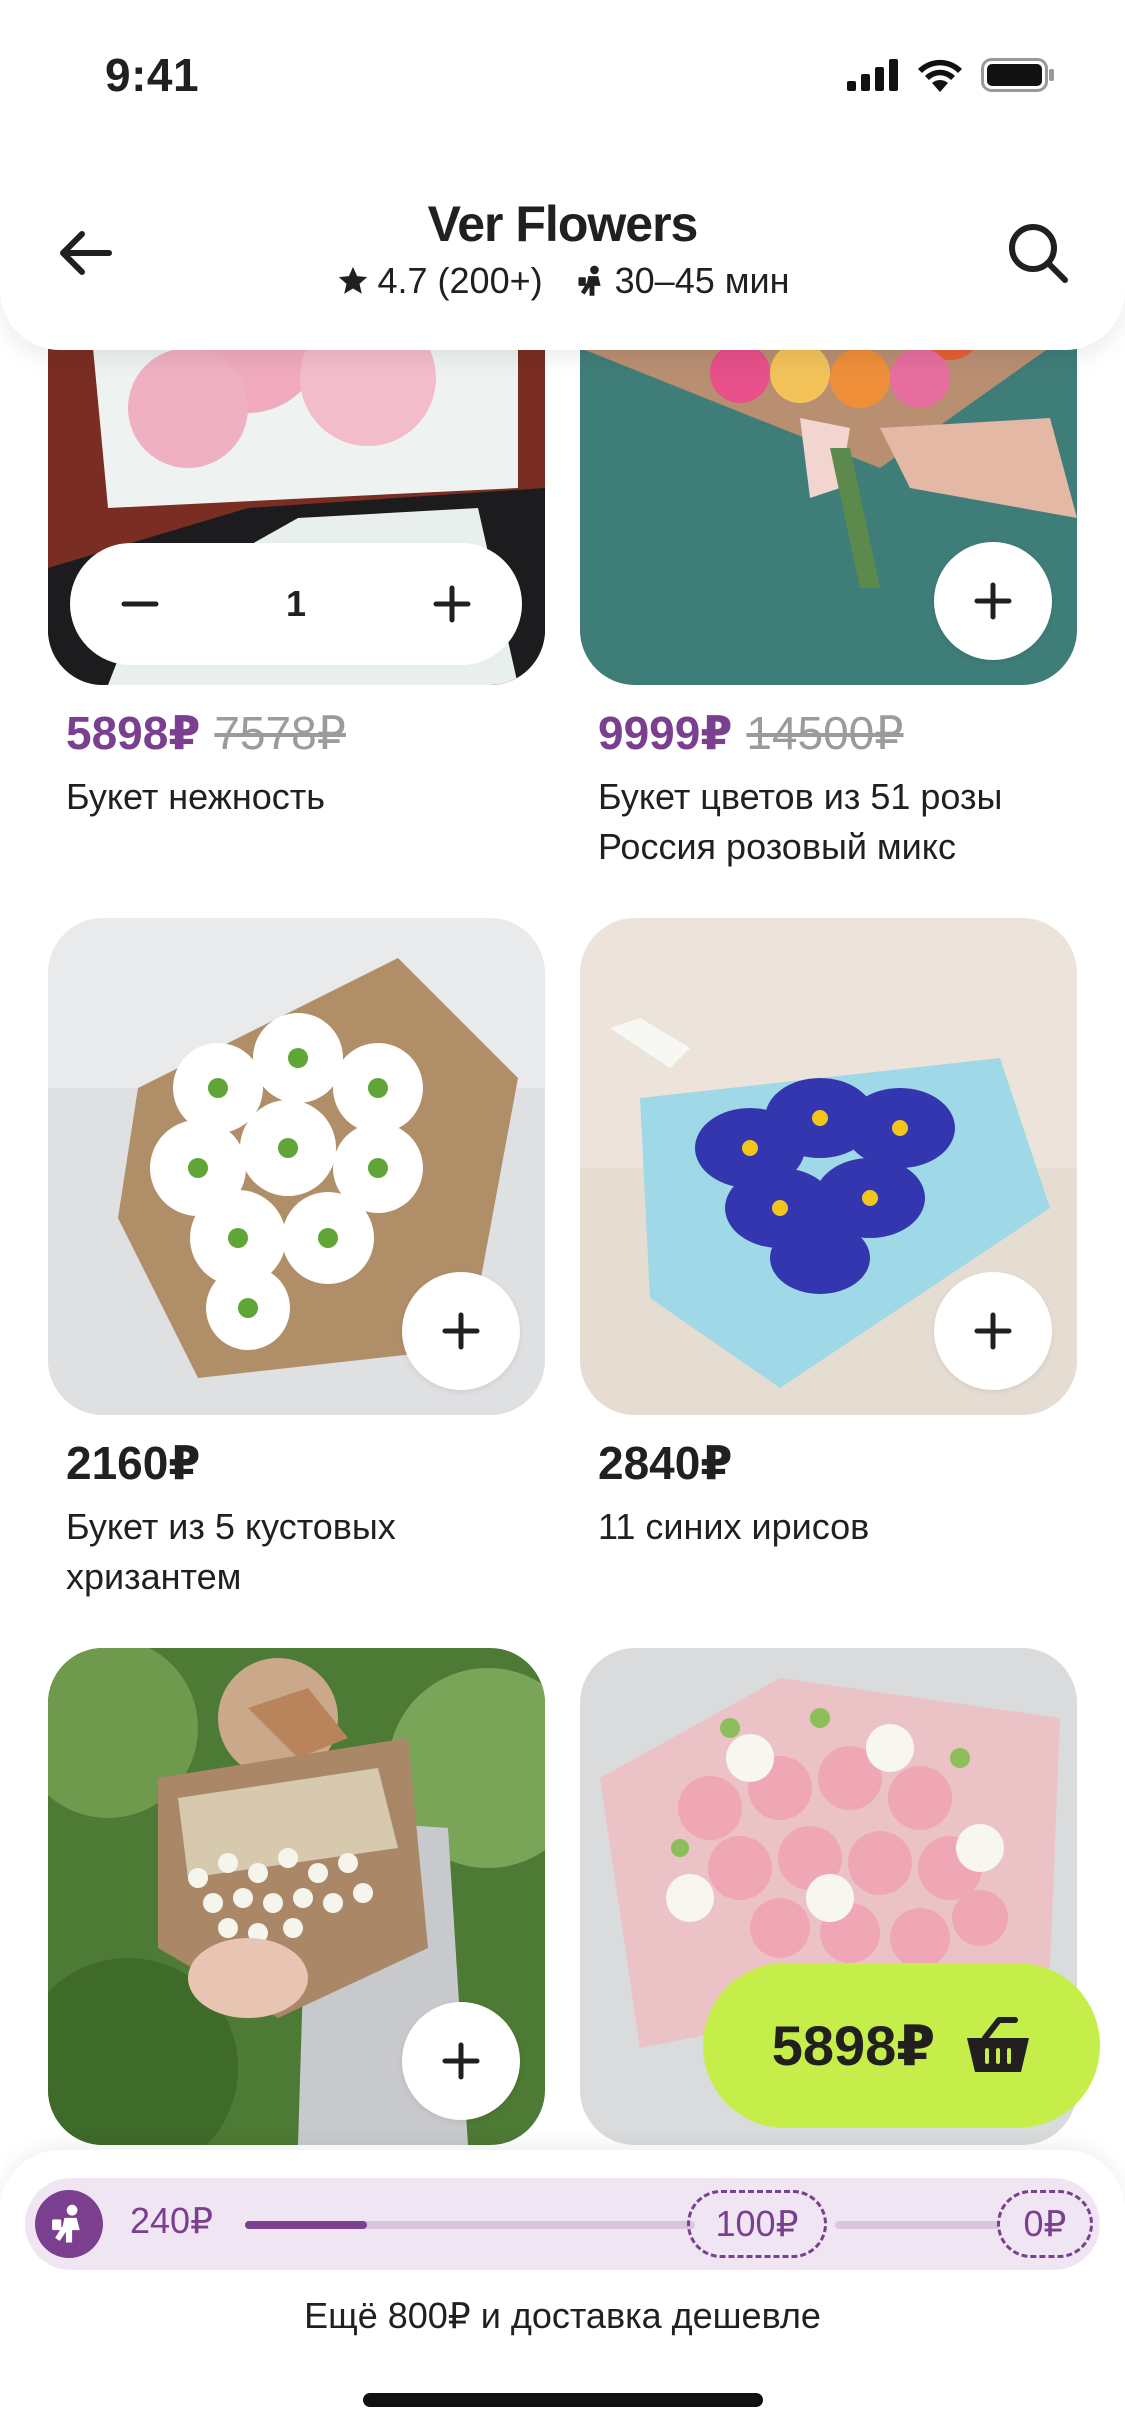 This screenshot has width=1125, height=2436. Describe the element at coordinates (296, 1166) in the screenshot. I see `product-image-chrysanthemums` at that location.